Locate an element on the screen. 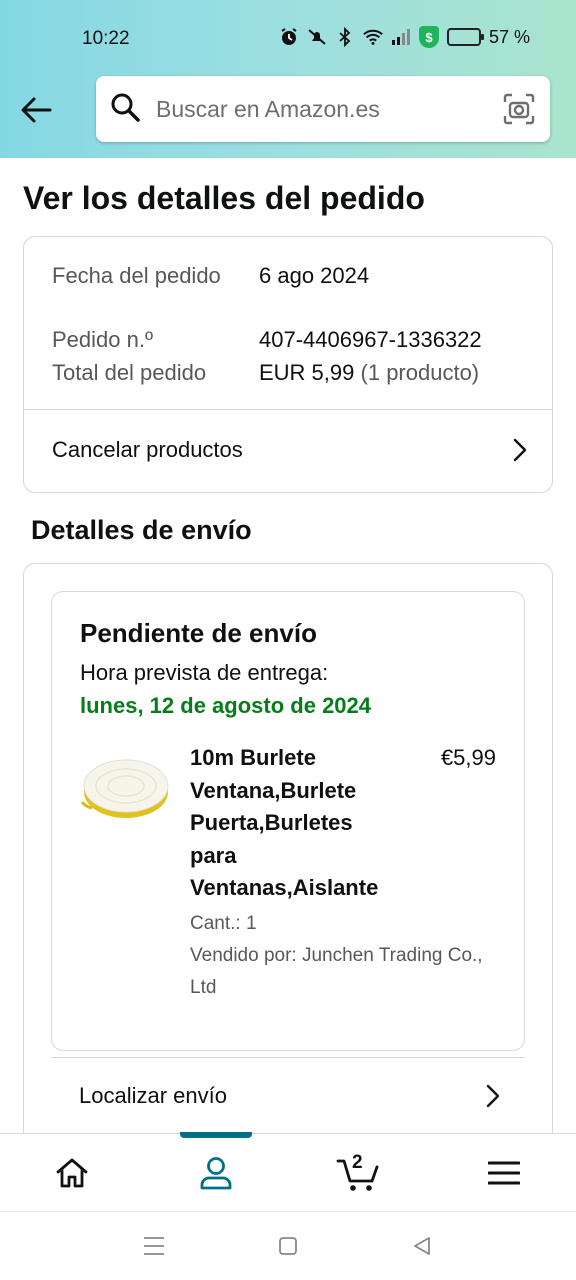  signal-icon is located at coordinates (401, 37).